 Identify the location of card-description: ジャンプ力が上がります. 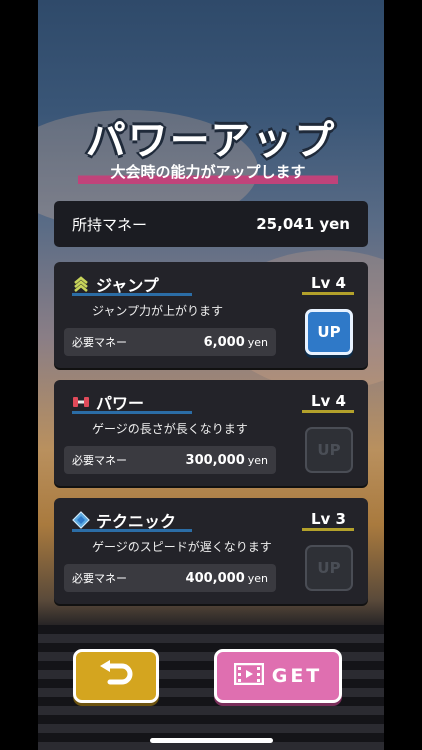
(158, 311).